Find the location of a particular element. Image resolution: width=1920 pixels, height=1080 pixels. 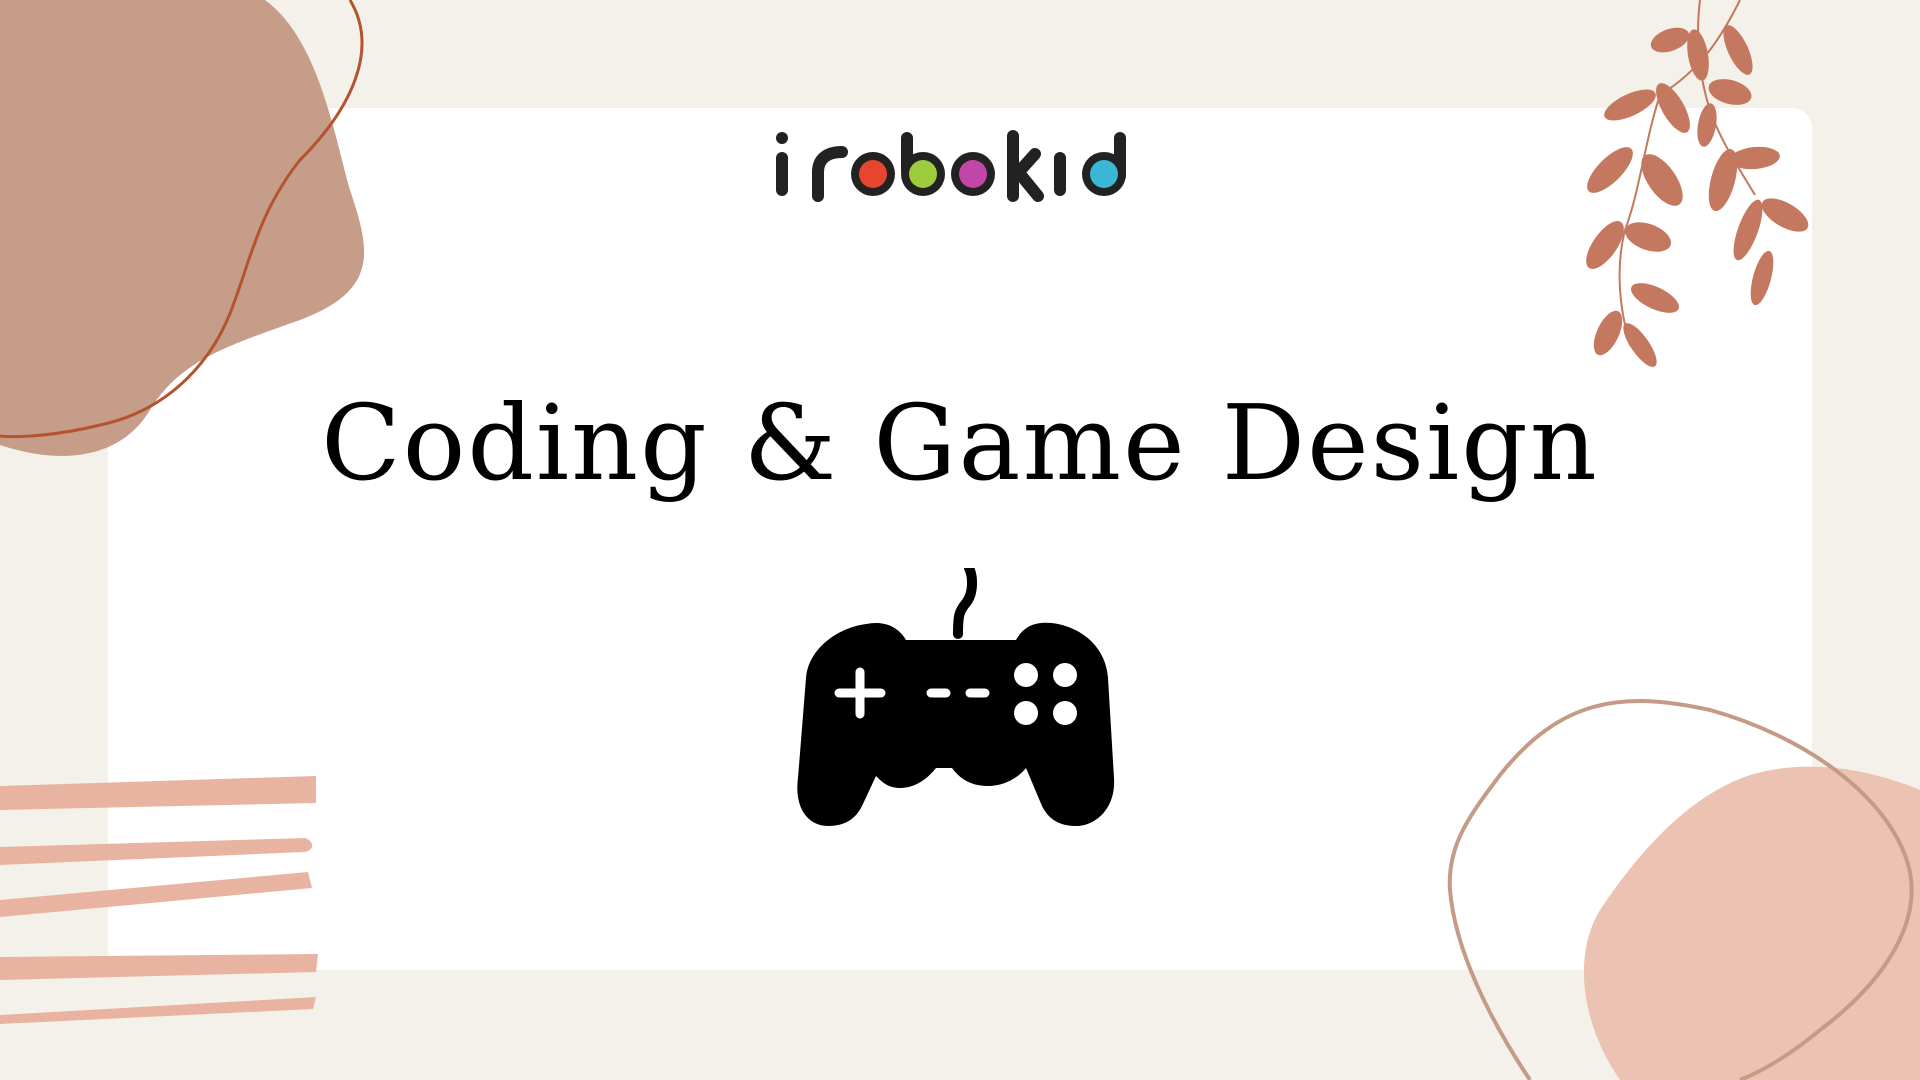

irobokid-logo: irobokid is located at coordinates (951, 166).